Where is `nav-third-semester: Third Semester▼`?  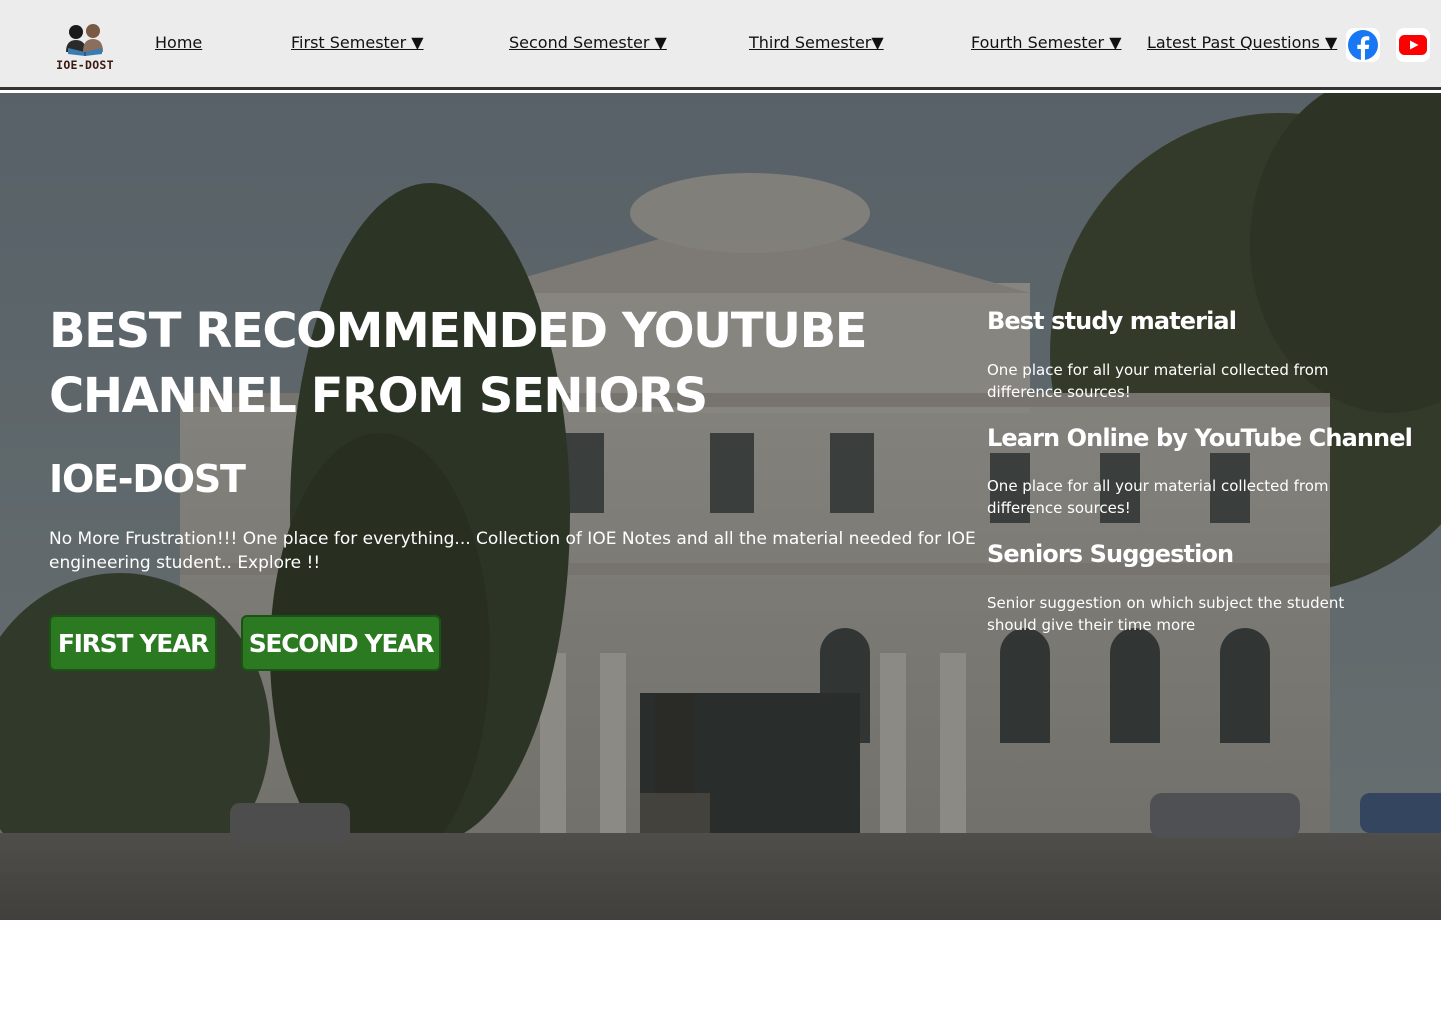 nav-third-semester: Third Semester▼ is located at coordinates (816, 42).